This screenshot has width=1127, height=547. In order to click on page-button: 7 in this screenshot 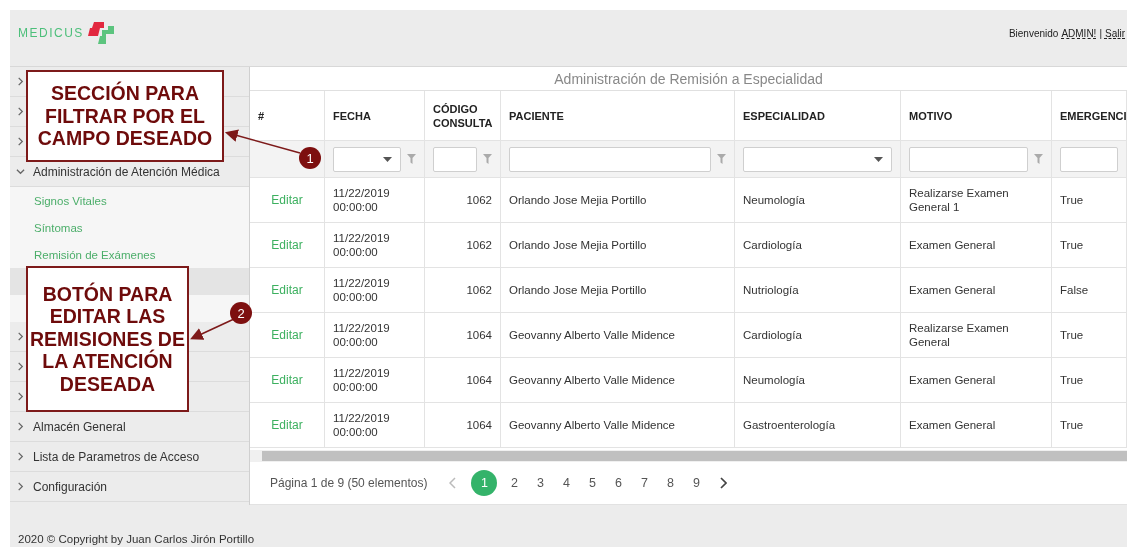, I will do `click(644, 483)`.